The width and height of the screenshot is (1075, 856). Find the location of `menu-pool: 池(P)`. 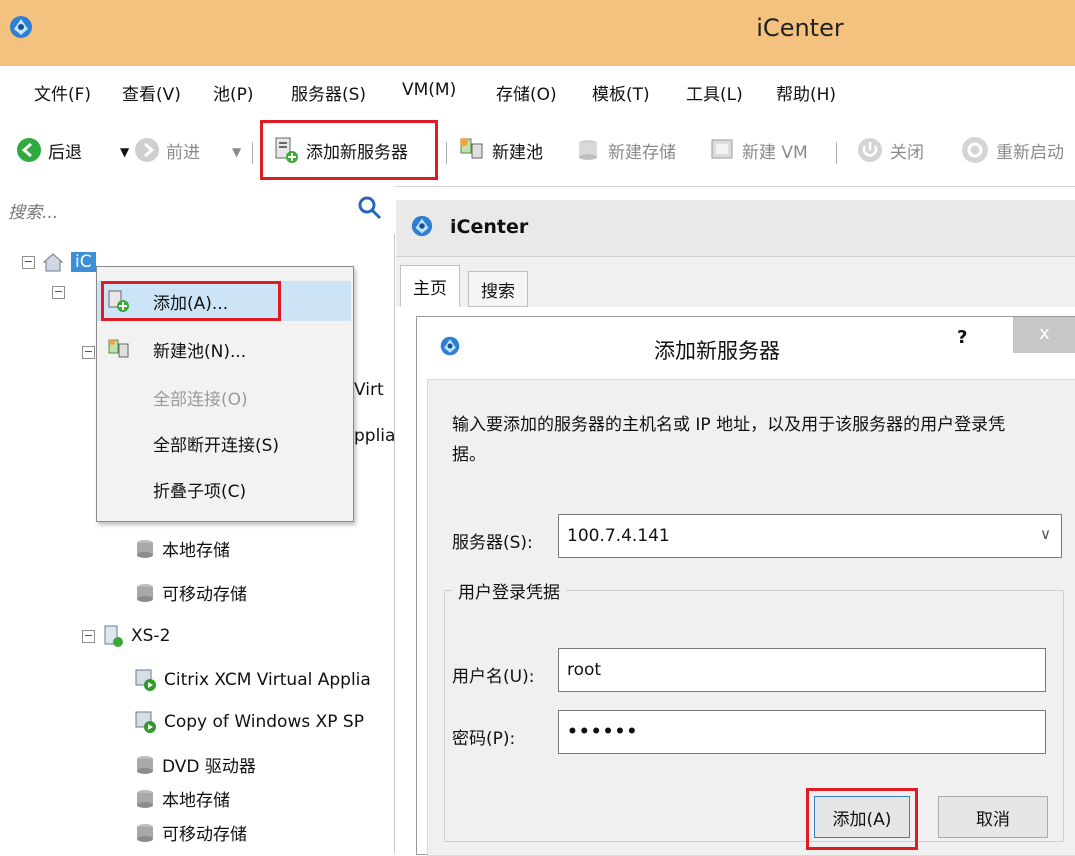

menu-pool: 池(P) is located at coordinates (233, 92).